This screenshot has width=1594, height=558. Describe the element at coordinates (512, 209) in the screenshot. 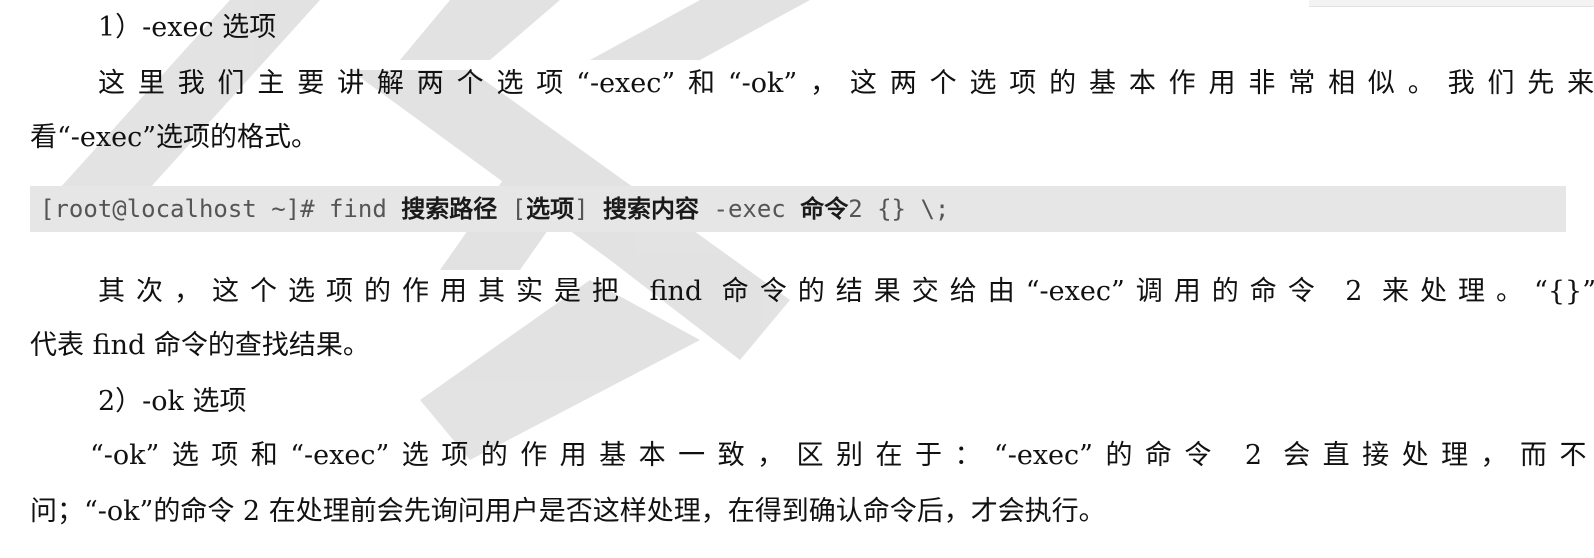

I see `code-bracket-open: [` at that location.